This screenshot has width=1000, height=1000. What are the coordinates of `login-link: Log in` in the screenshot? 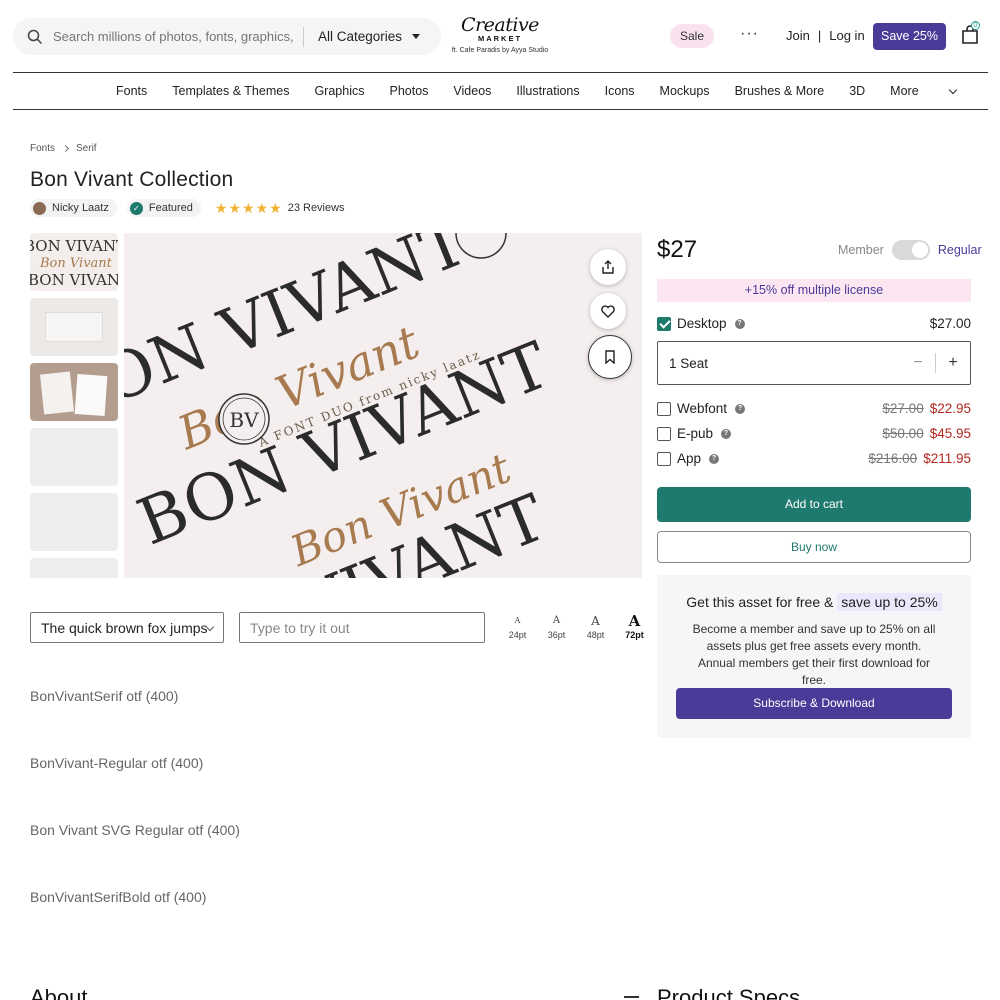 It's located at (846, 35).